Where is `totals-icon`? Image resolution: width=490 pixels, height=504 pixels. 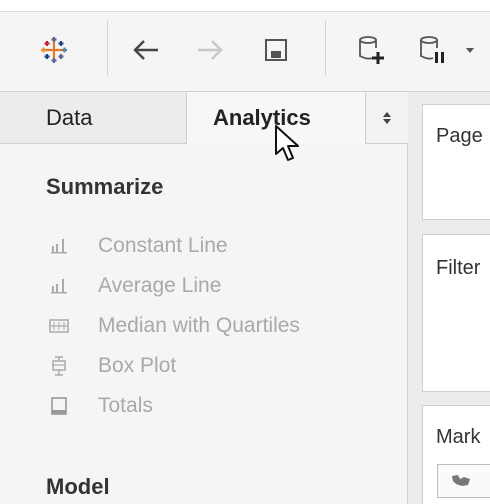
totals-icon is located at coordinates (59, 406).